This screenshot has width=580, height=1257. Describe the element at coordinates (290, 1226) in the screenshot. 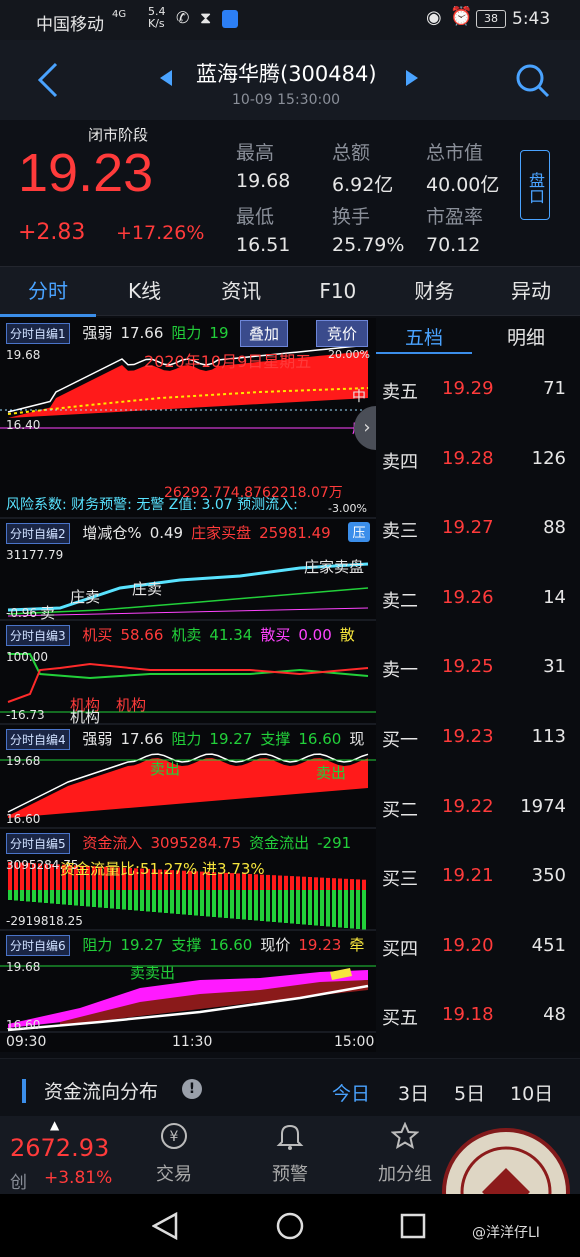

I see `nav-home-icon` at that location.